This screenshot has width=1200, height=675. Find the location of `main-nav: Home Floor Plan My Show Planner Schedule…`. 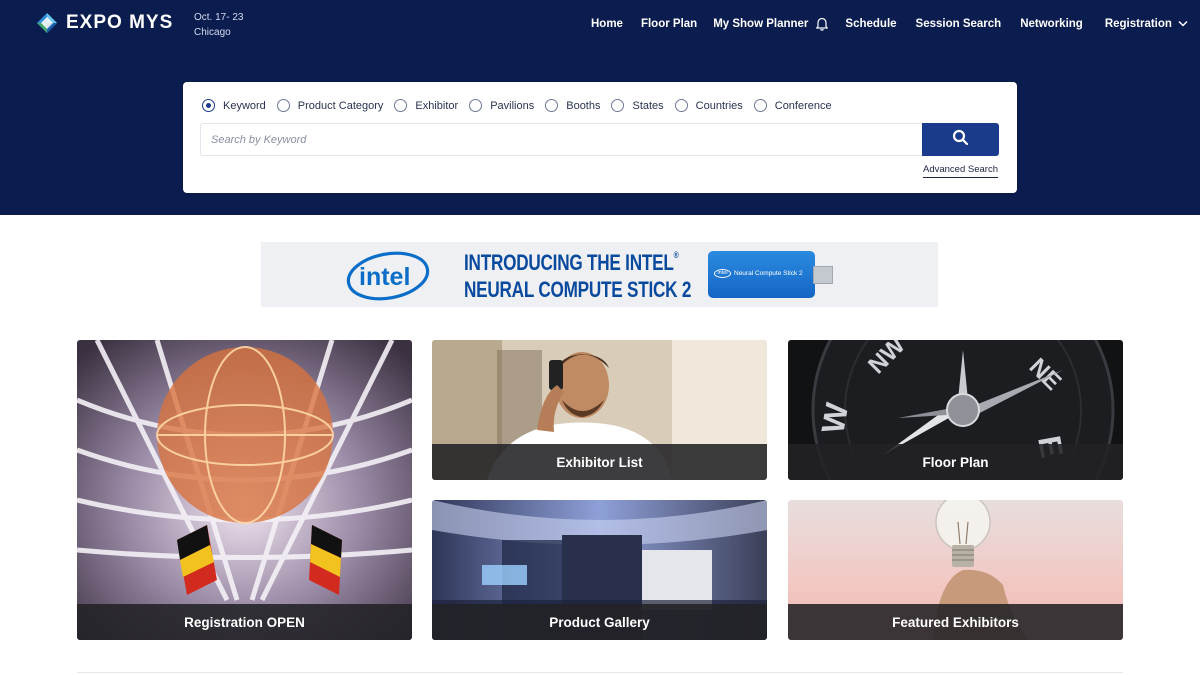

main-nav: Home Floor Plan My Show Planner Schedule… is located at coordinates (889, 23).